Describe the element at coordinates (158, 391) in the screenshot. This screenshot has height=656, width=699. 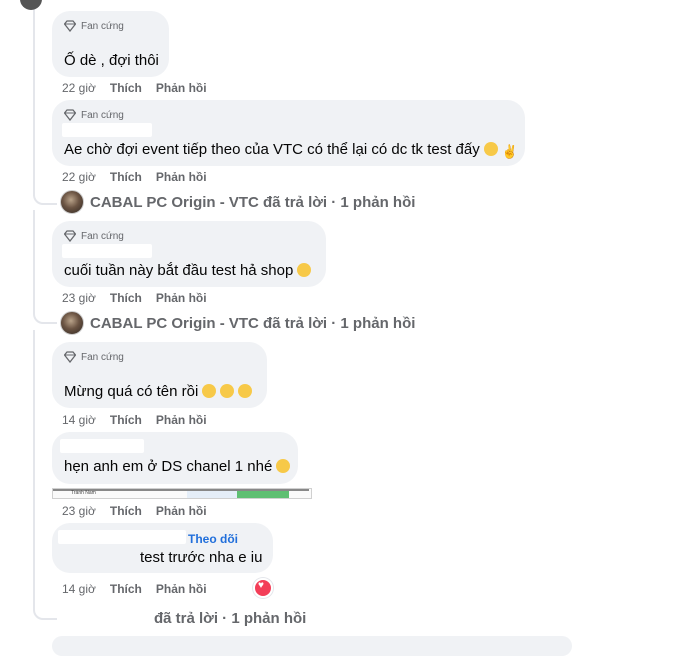
I see `comment-text: Mừng quá có tên rồi` at that location.